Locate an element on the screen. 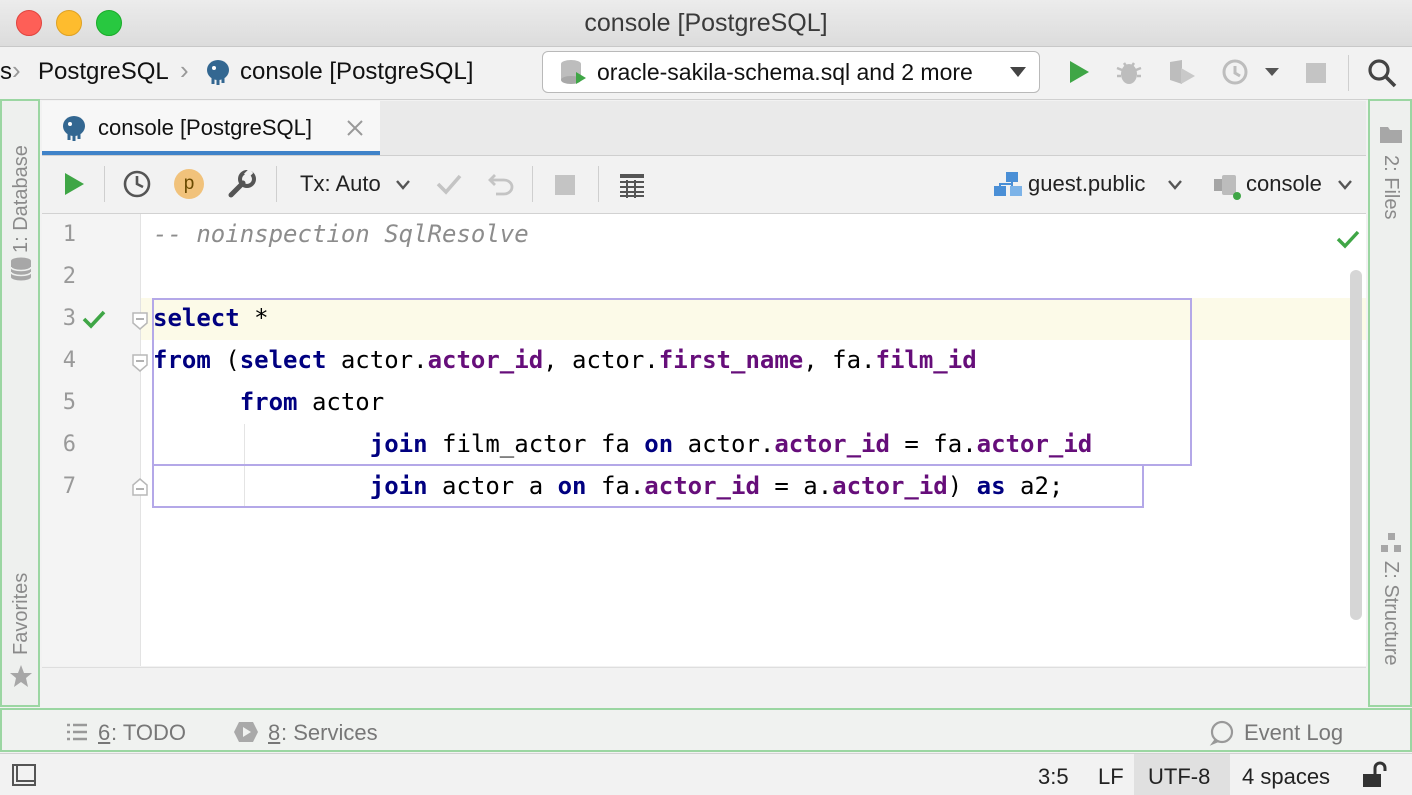  search-icon is located at coordinates (1382, 73).